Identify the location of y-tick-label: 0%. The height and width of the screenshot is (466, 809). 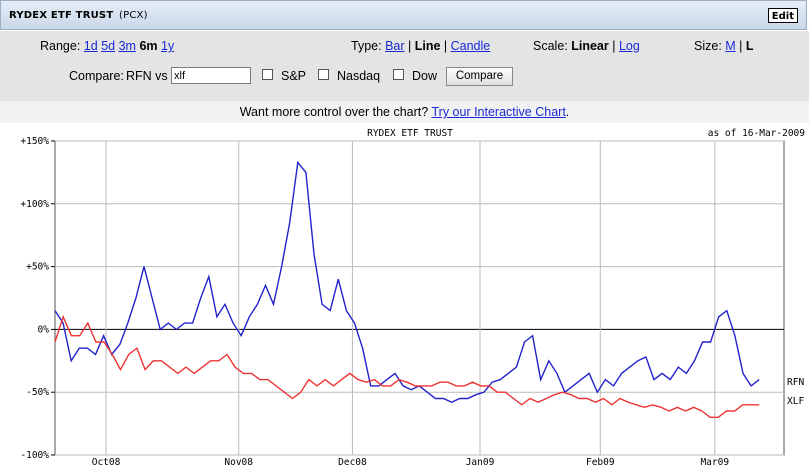
(44, 329).